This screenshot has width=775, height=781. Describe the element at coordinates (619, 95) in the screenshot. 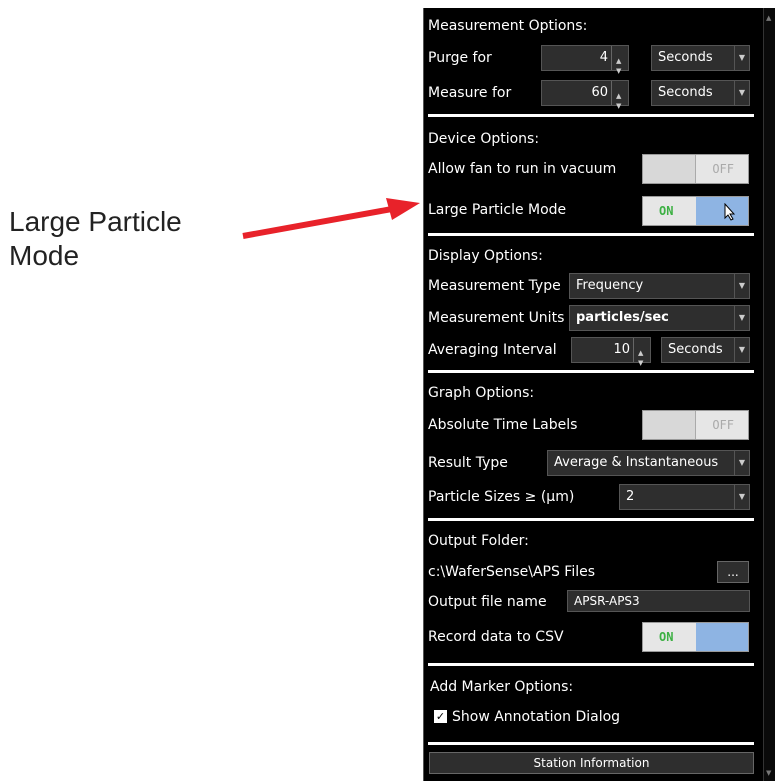

I see `measure-spinner: ▲ ▼` at that location.